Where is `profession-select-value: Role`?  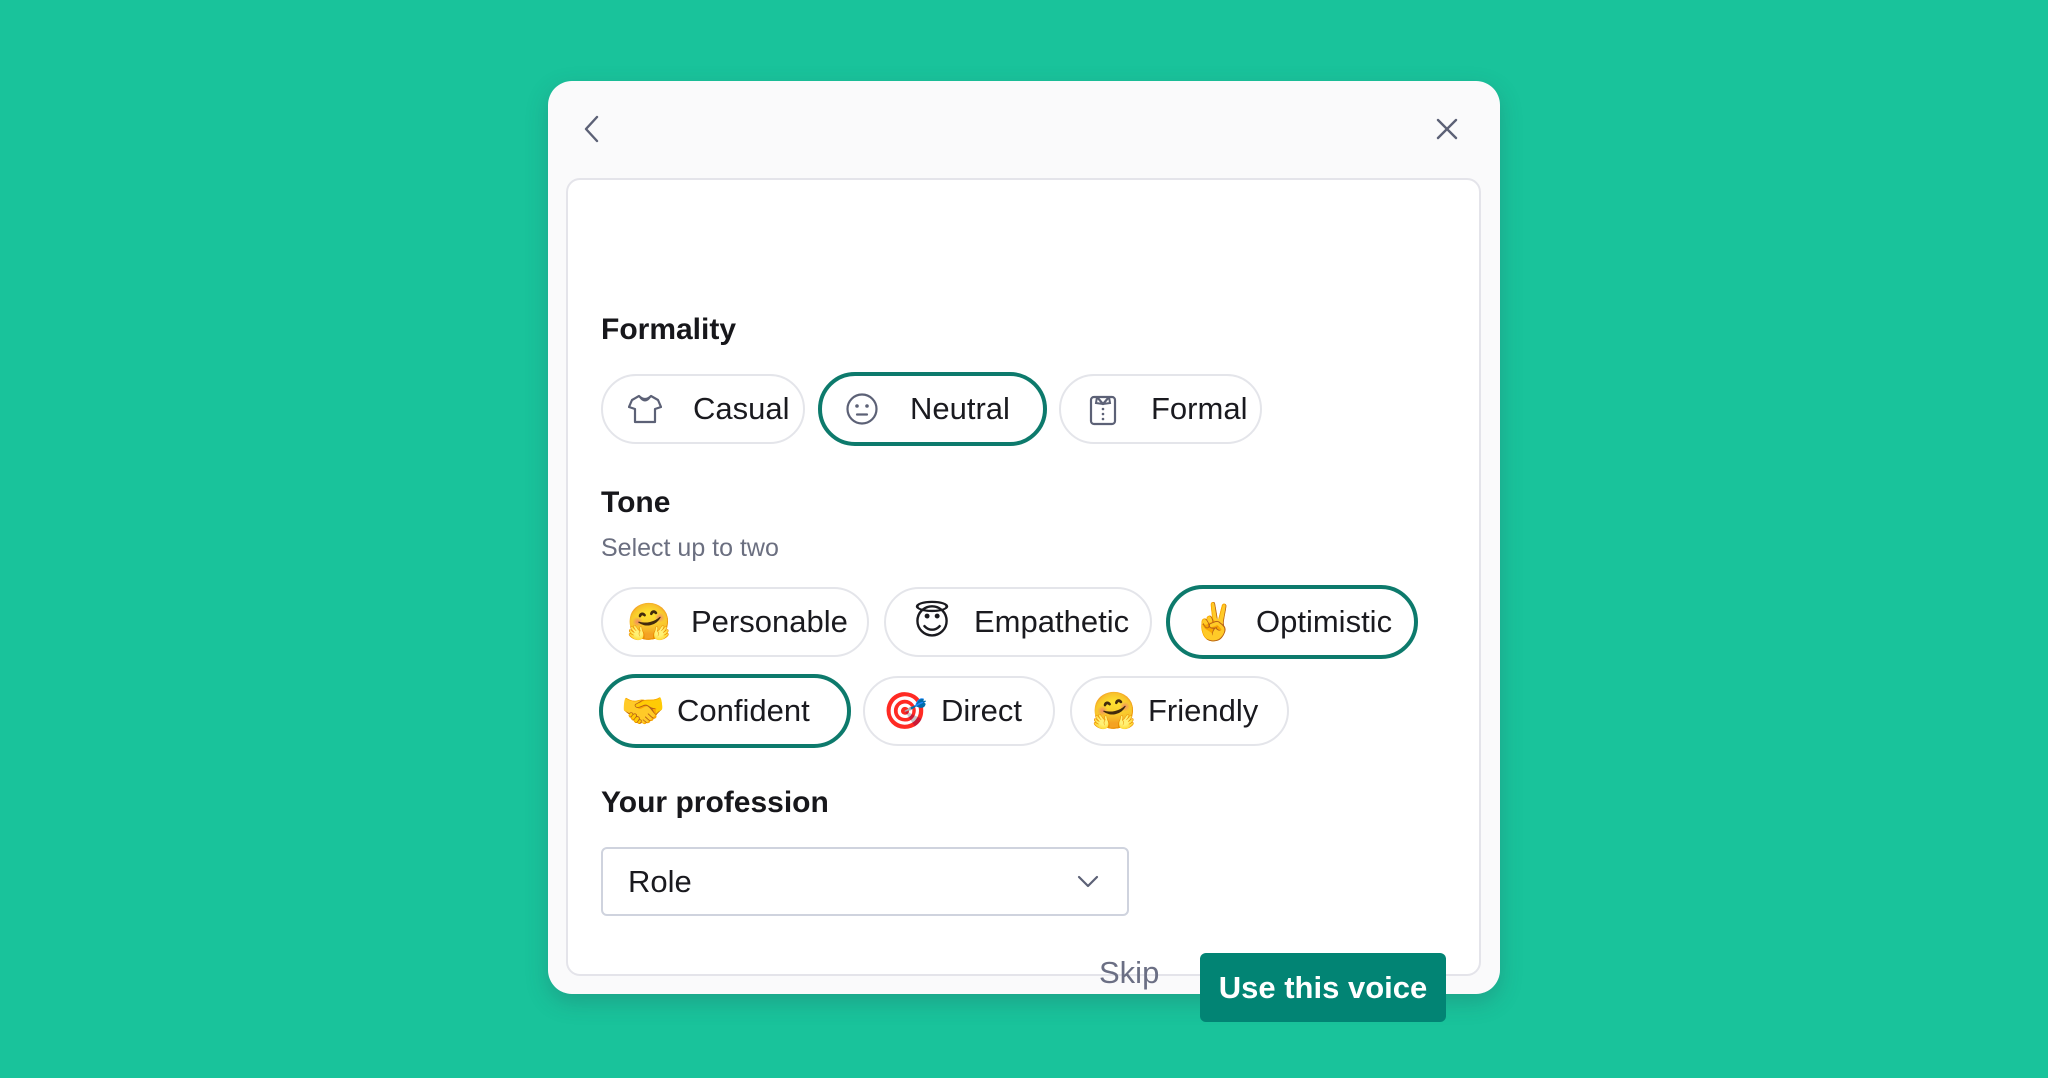
profession-select-value: Role is located at coordinates (660, 881).